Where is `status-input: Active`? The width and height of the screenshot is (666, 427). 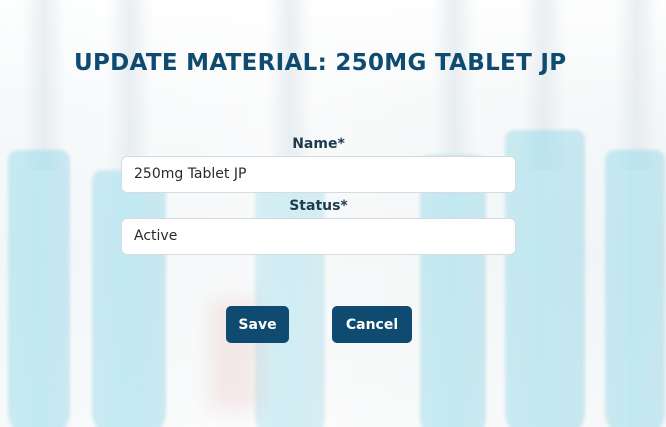
status-input: Active is located at coordinates (318, 236).